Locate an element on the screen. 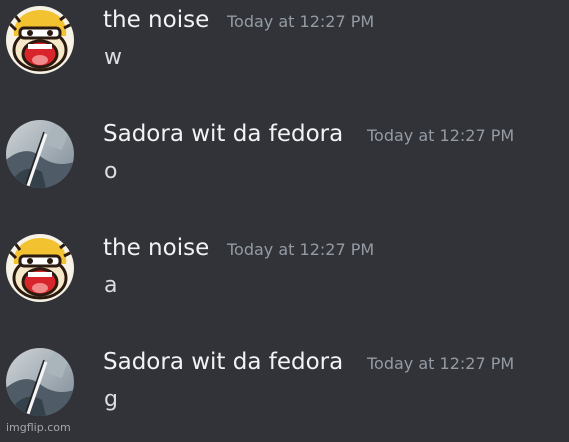 This screenshot has height=442, width=569. imgflip-watermark: imgflip.com is located at coordinates (38, 427).